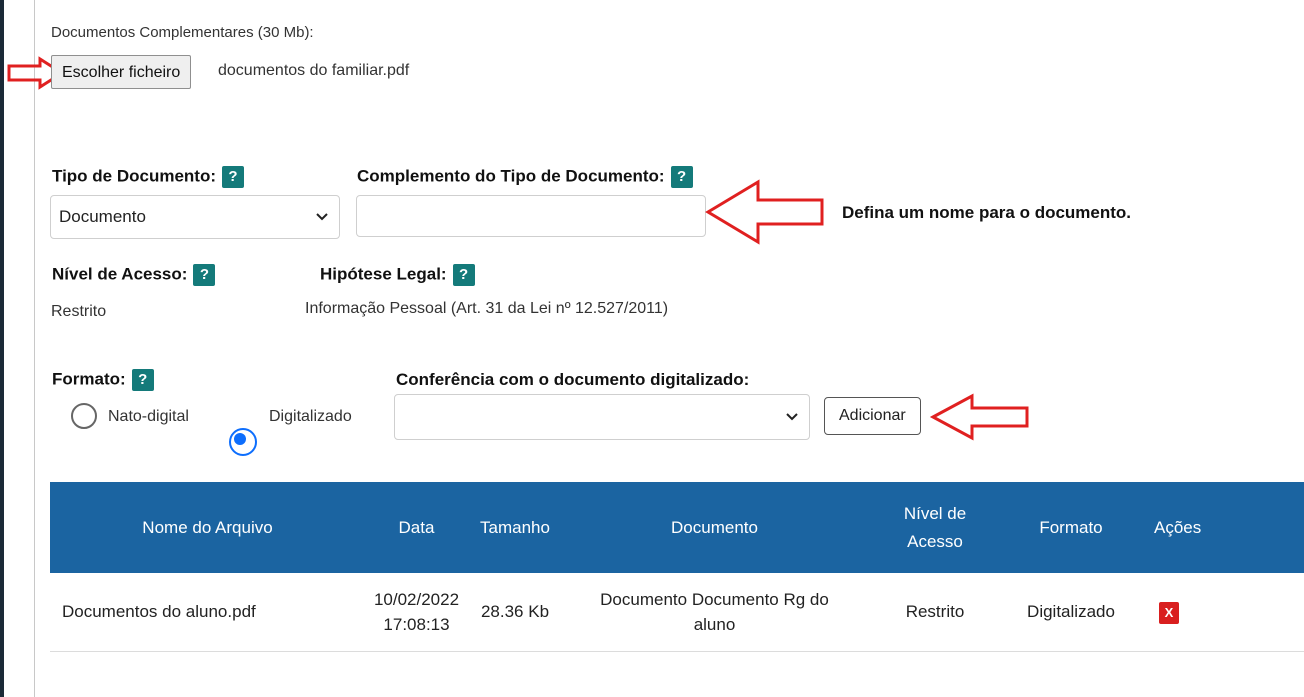 This screenshot has width=1304, height=697. What do you see at coordinates (416, 527) in the screenshot?
I see `header-data: Data` at bounding box center [416, 527].